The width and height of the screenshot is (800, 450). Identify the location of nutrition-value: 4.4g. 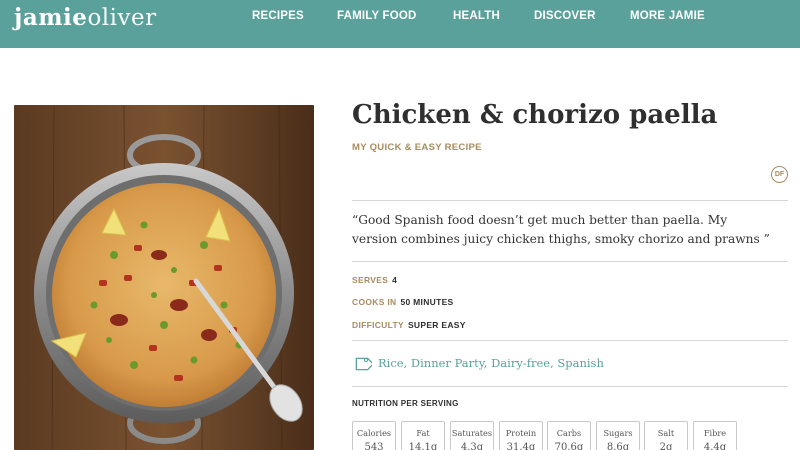
(715, 446).